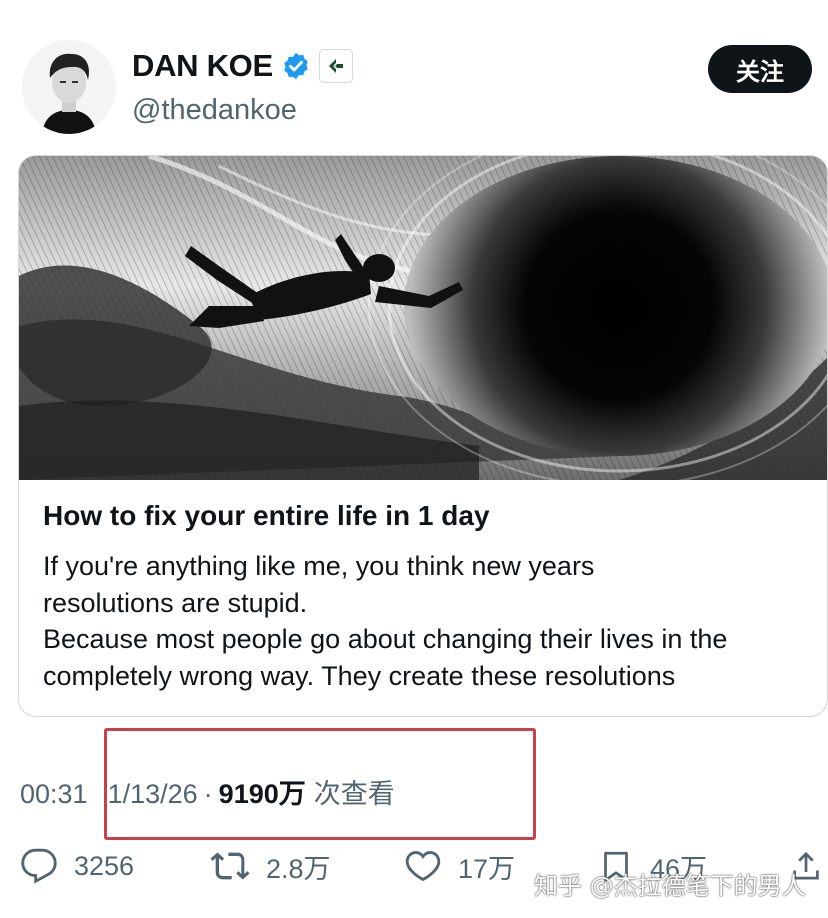  Describe the element at coordinates (354, 794) in the screenshot. I see `view-label: 次查看` at that location.